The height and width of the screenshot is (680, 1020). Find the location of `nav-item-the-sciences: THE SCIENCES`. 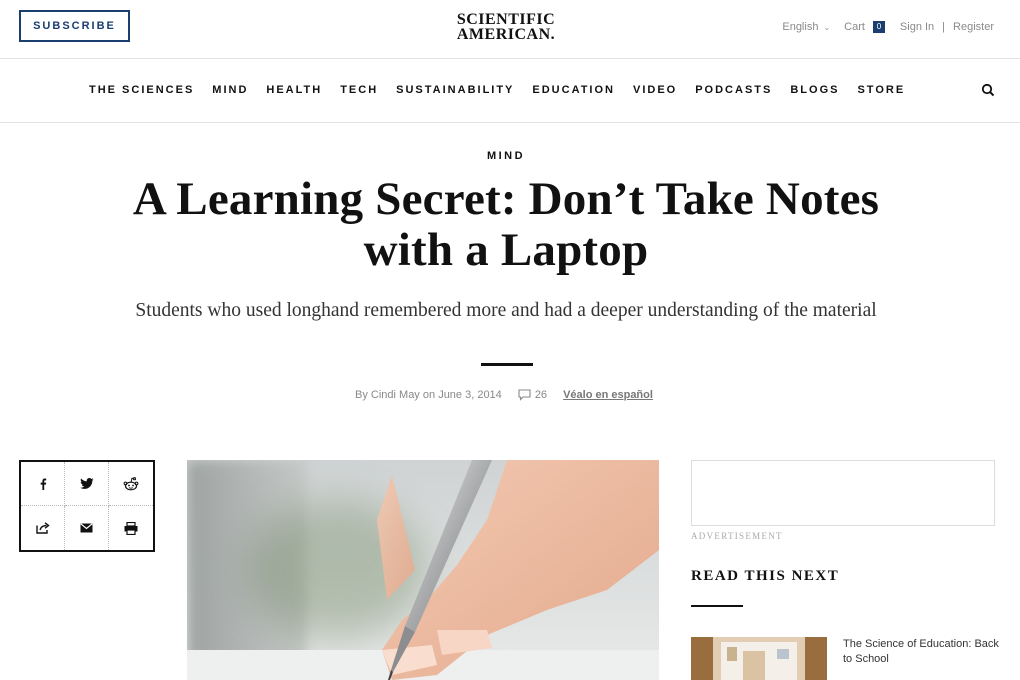

nav-item-the-sciences: THE SCIENCES is located at coordinates (141, 90).